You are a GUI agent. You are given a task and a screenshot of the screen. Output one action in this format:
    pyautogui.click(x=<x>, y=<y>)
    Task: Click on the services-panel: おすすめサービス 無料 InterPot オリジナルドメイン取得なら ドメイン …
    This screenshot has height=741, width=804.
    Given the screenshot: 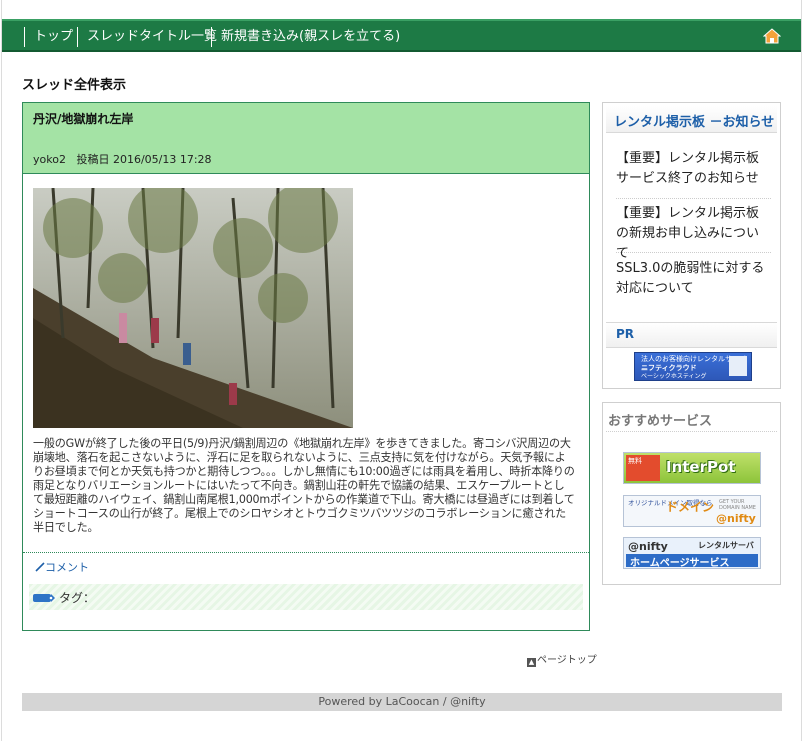 What is the action you would take?
    pyautogui.click(x=691, y=493)
    